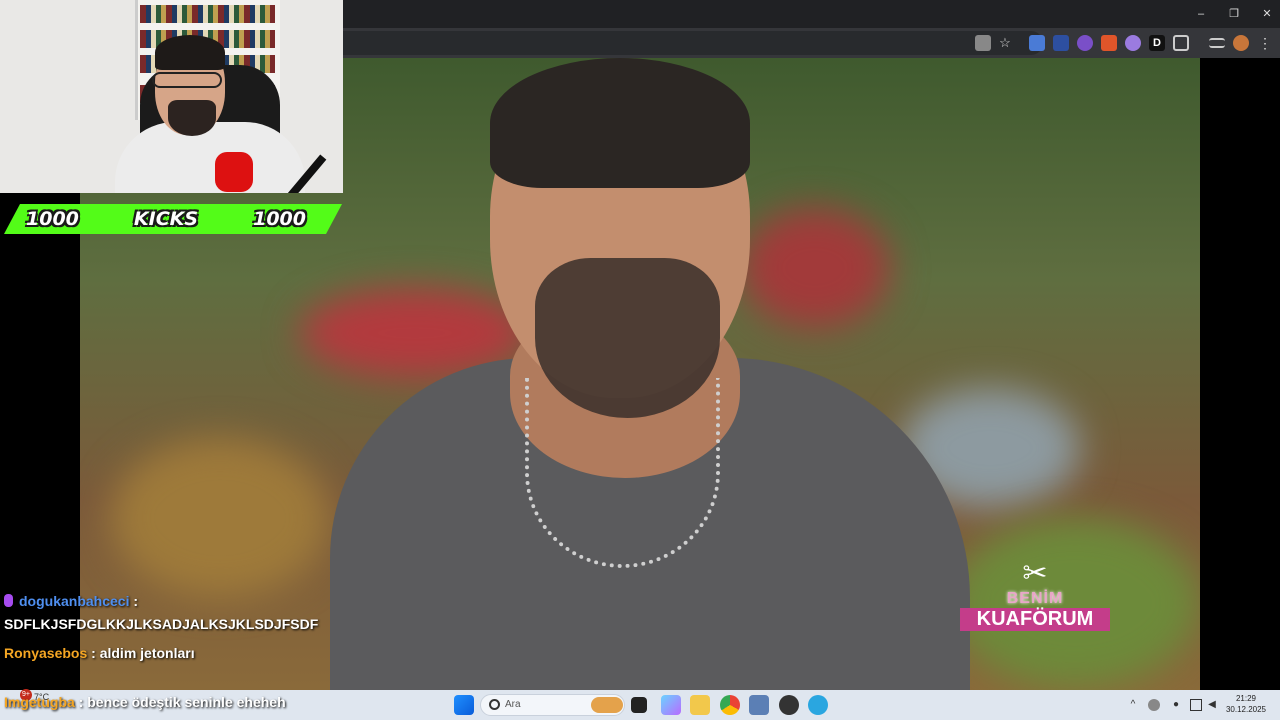  I want to click on copilot-icon, so click(671, 705).